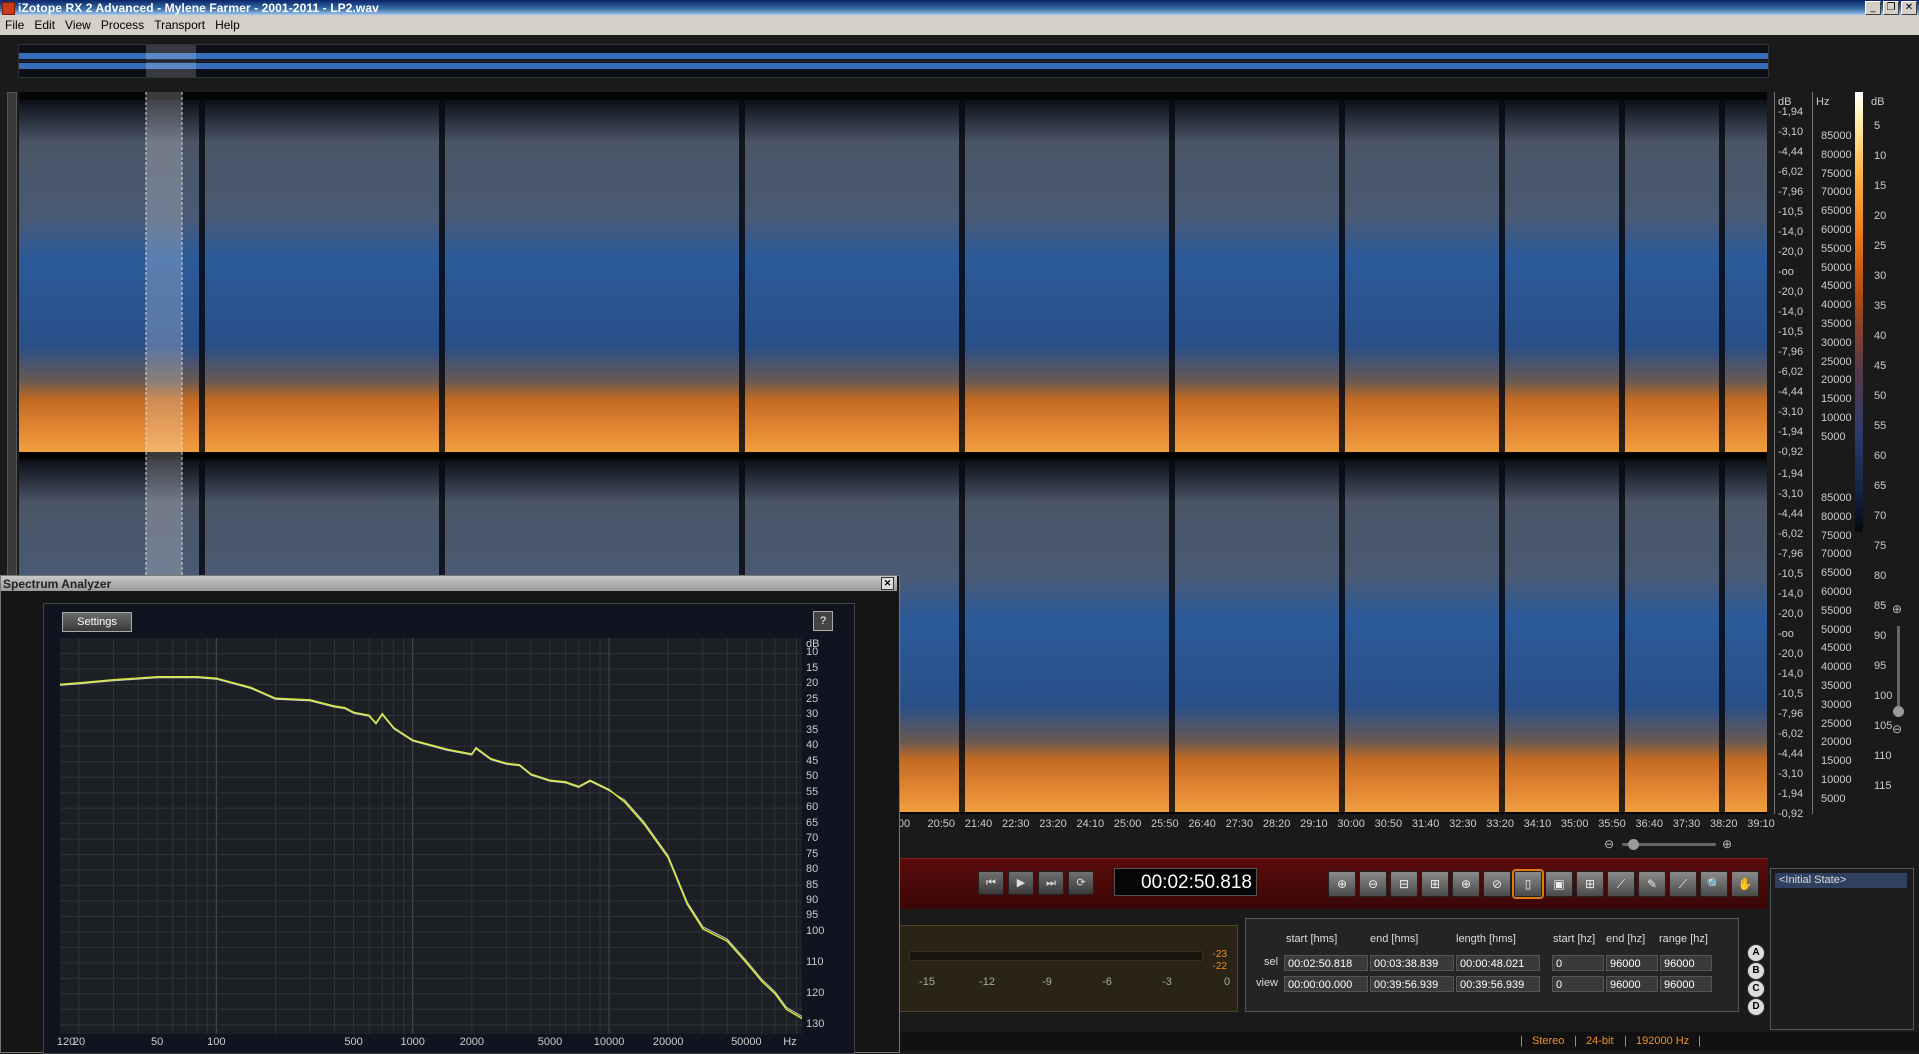 Image resolution: width=1919 pixels, height=1054 pixels. I want to click on view-start-hz-field: 0, so click(1578, 984).